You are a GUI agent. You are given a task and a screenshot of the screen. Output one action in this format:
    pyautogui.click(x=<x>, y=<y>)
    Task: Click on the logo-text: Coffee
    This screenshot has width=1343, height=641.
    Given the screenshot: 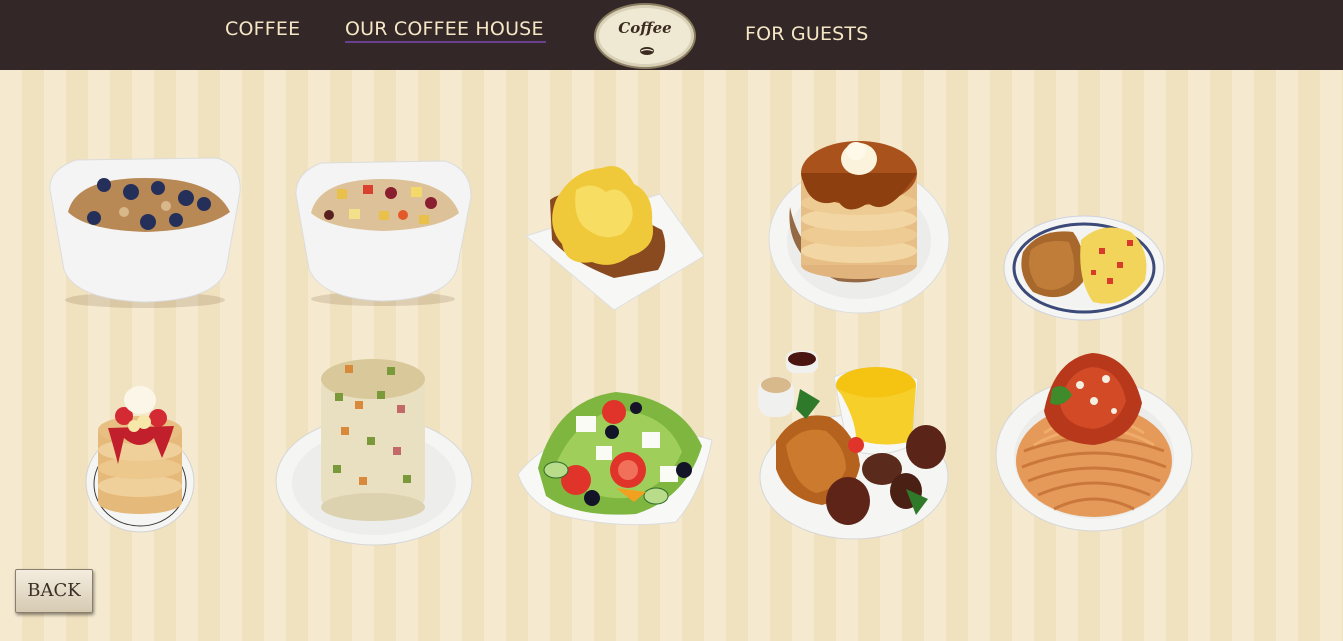 What is the action you would take?
    pyautogui.click(x=645, y=28)
    